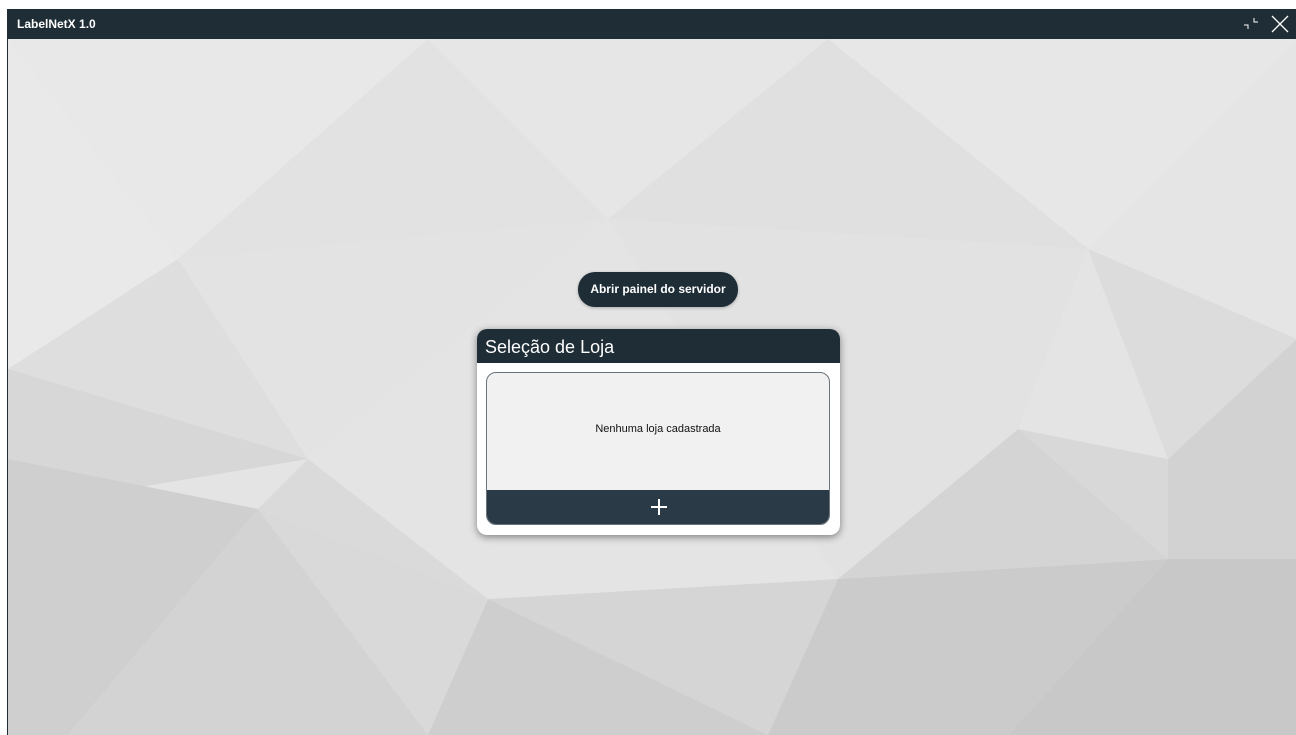 The width and height of the screenshot is (1296, 735). Describe the element at coordinates (658, 429) in the screenshot. I see `empty-store-message: Nenhuma loja cadastrada` at that location.